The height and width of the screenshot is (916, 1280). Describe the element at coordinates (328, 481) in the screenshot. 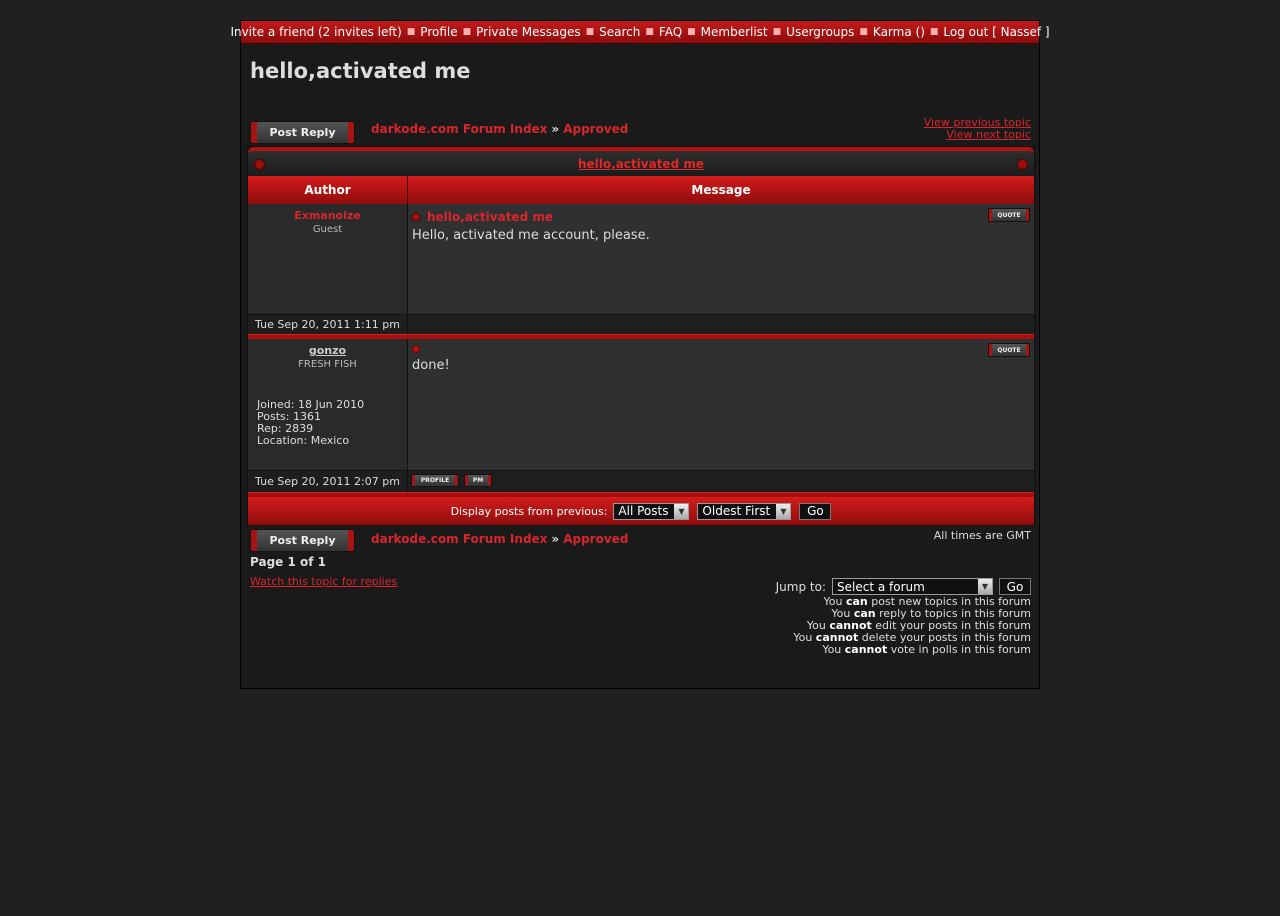

I see `post-date: Tue Sep 20, 2011 2:07 pm` at that location.